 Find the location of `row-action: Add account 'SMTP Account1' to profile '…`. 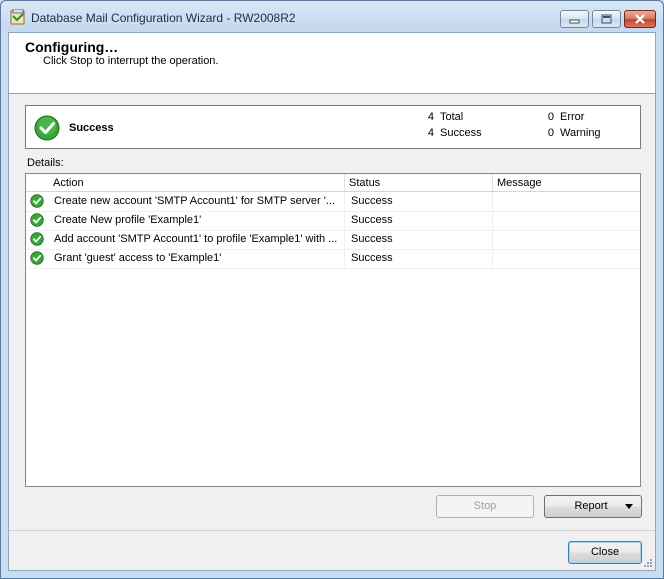

row-action: Add account 'SMTP Account1' to profile '… is located at coordinates (196, 239).